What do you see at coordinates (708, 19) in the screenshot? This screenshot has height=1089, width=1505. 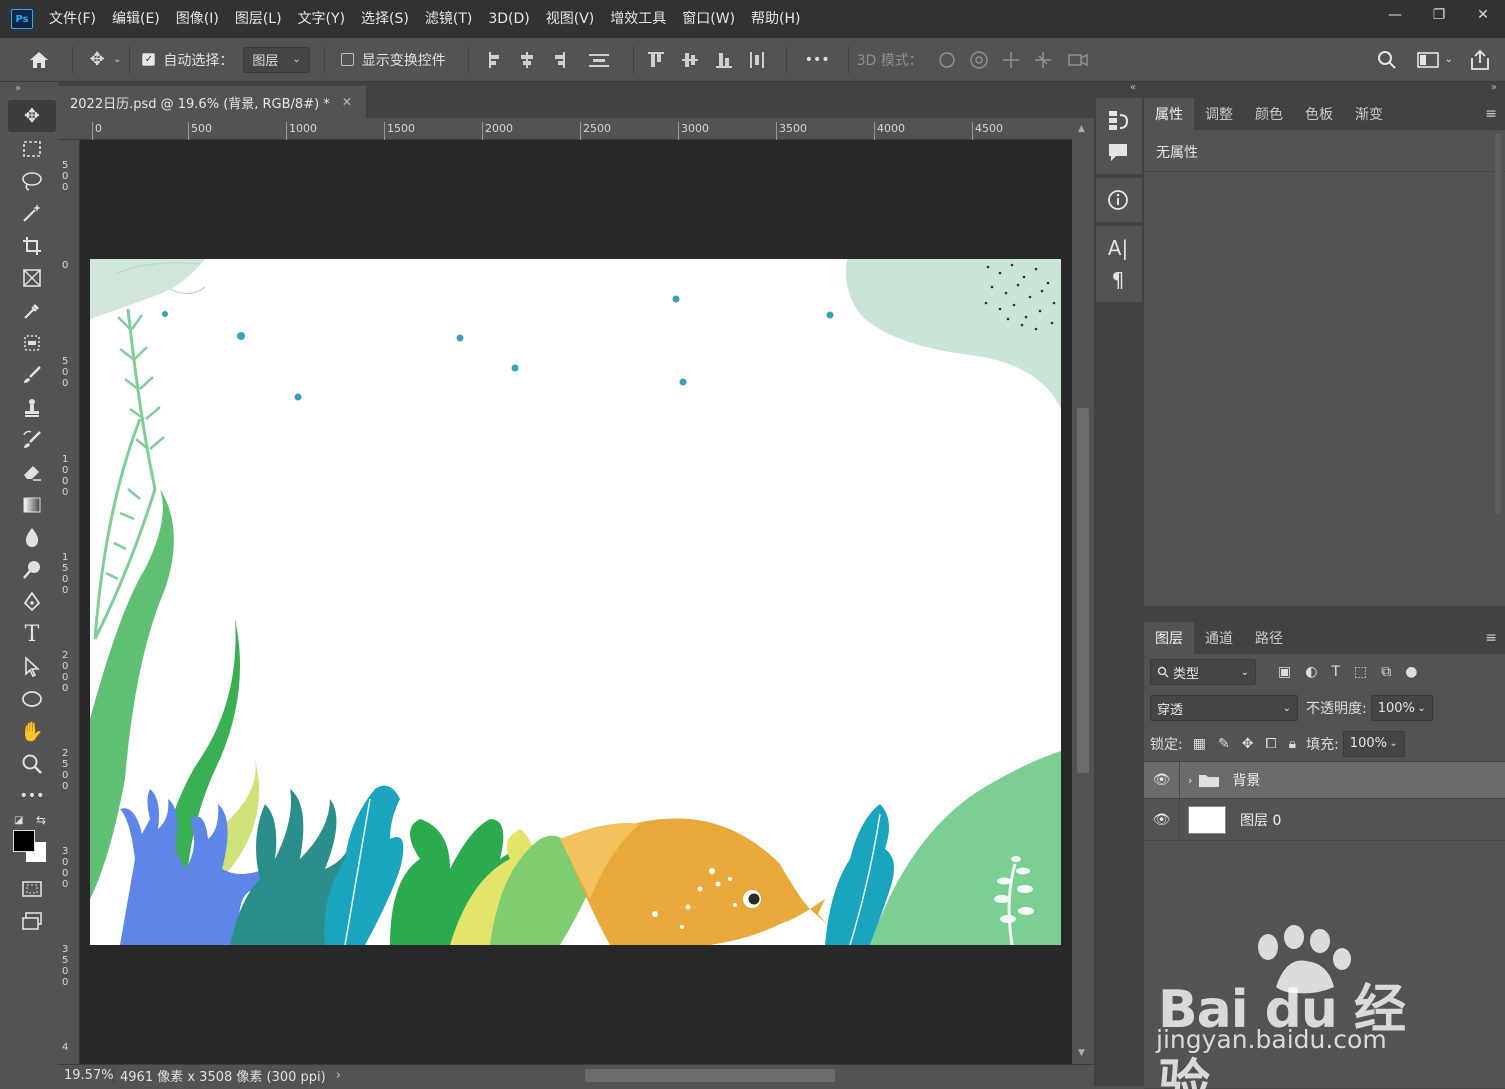 I see `menu-window: 窗口(W)` at bounding box center [708, 19].